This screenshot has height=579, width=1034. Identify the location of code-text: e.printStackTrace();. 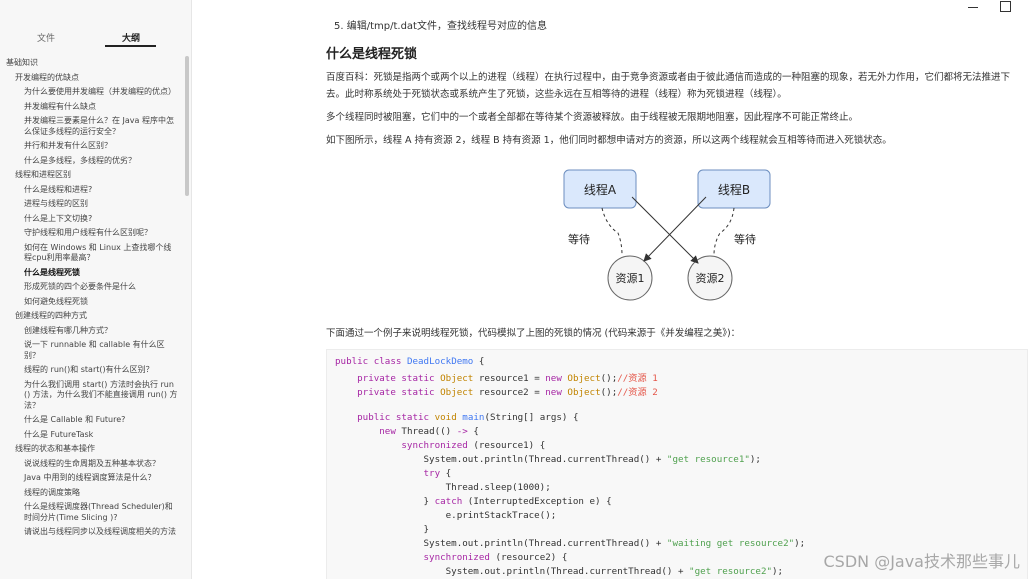
(501, 515).